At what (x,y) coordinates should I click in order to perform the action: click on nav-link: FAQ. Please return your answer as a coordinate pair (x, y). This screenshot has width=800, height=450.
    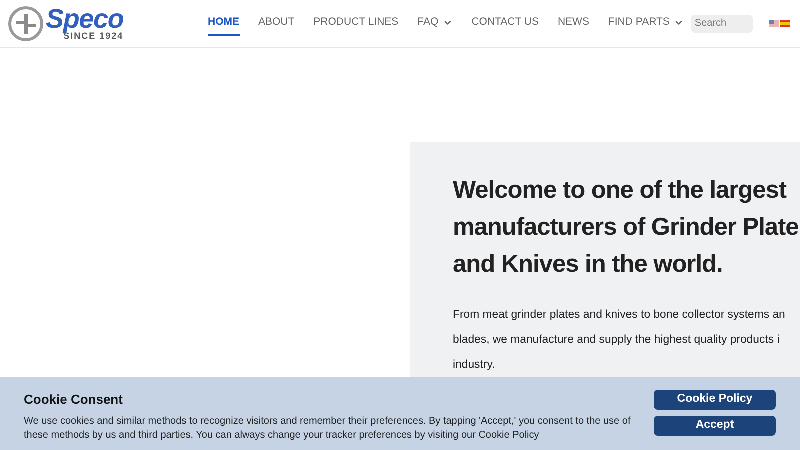
    Looking at the image, I should click on (435, 23).